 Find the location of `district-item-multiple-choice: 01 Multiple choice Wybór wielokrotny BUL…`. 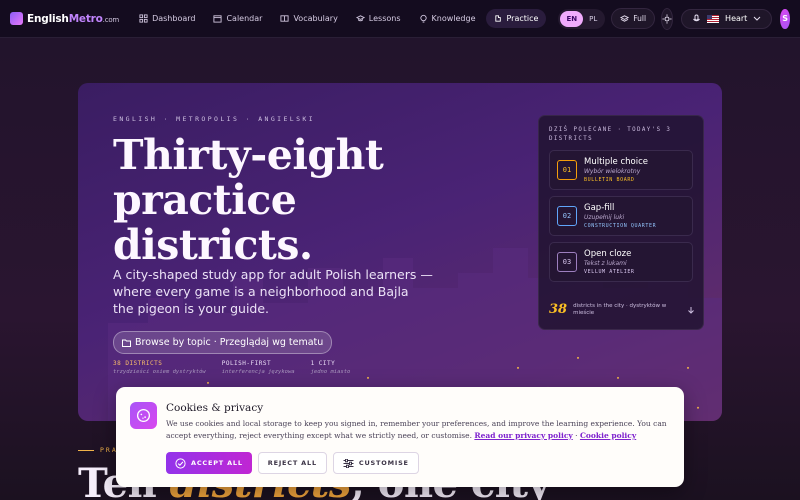

district-item-multiple-choice: 01 Multiple choice Wybór wielokrotny BUL… is located at coordinates (621, 170).